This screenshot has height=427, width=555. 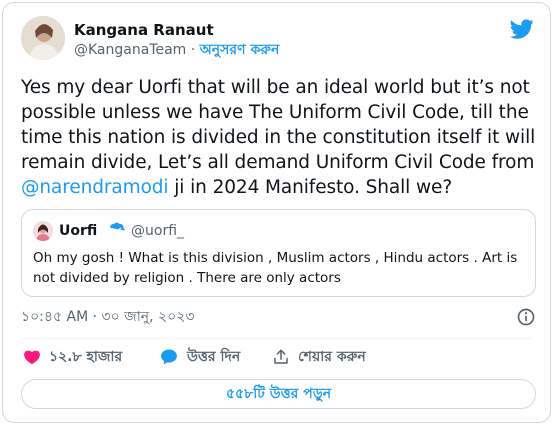 What do you see at coordinates (144, 30) in the screenshot?
I see `author-name: Kangana Ranaut` at bounding box center [144, 30].